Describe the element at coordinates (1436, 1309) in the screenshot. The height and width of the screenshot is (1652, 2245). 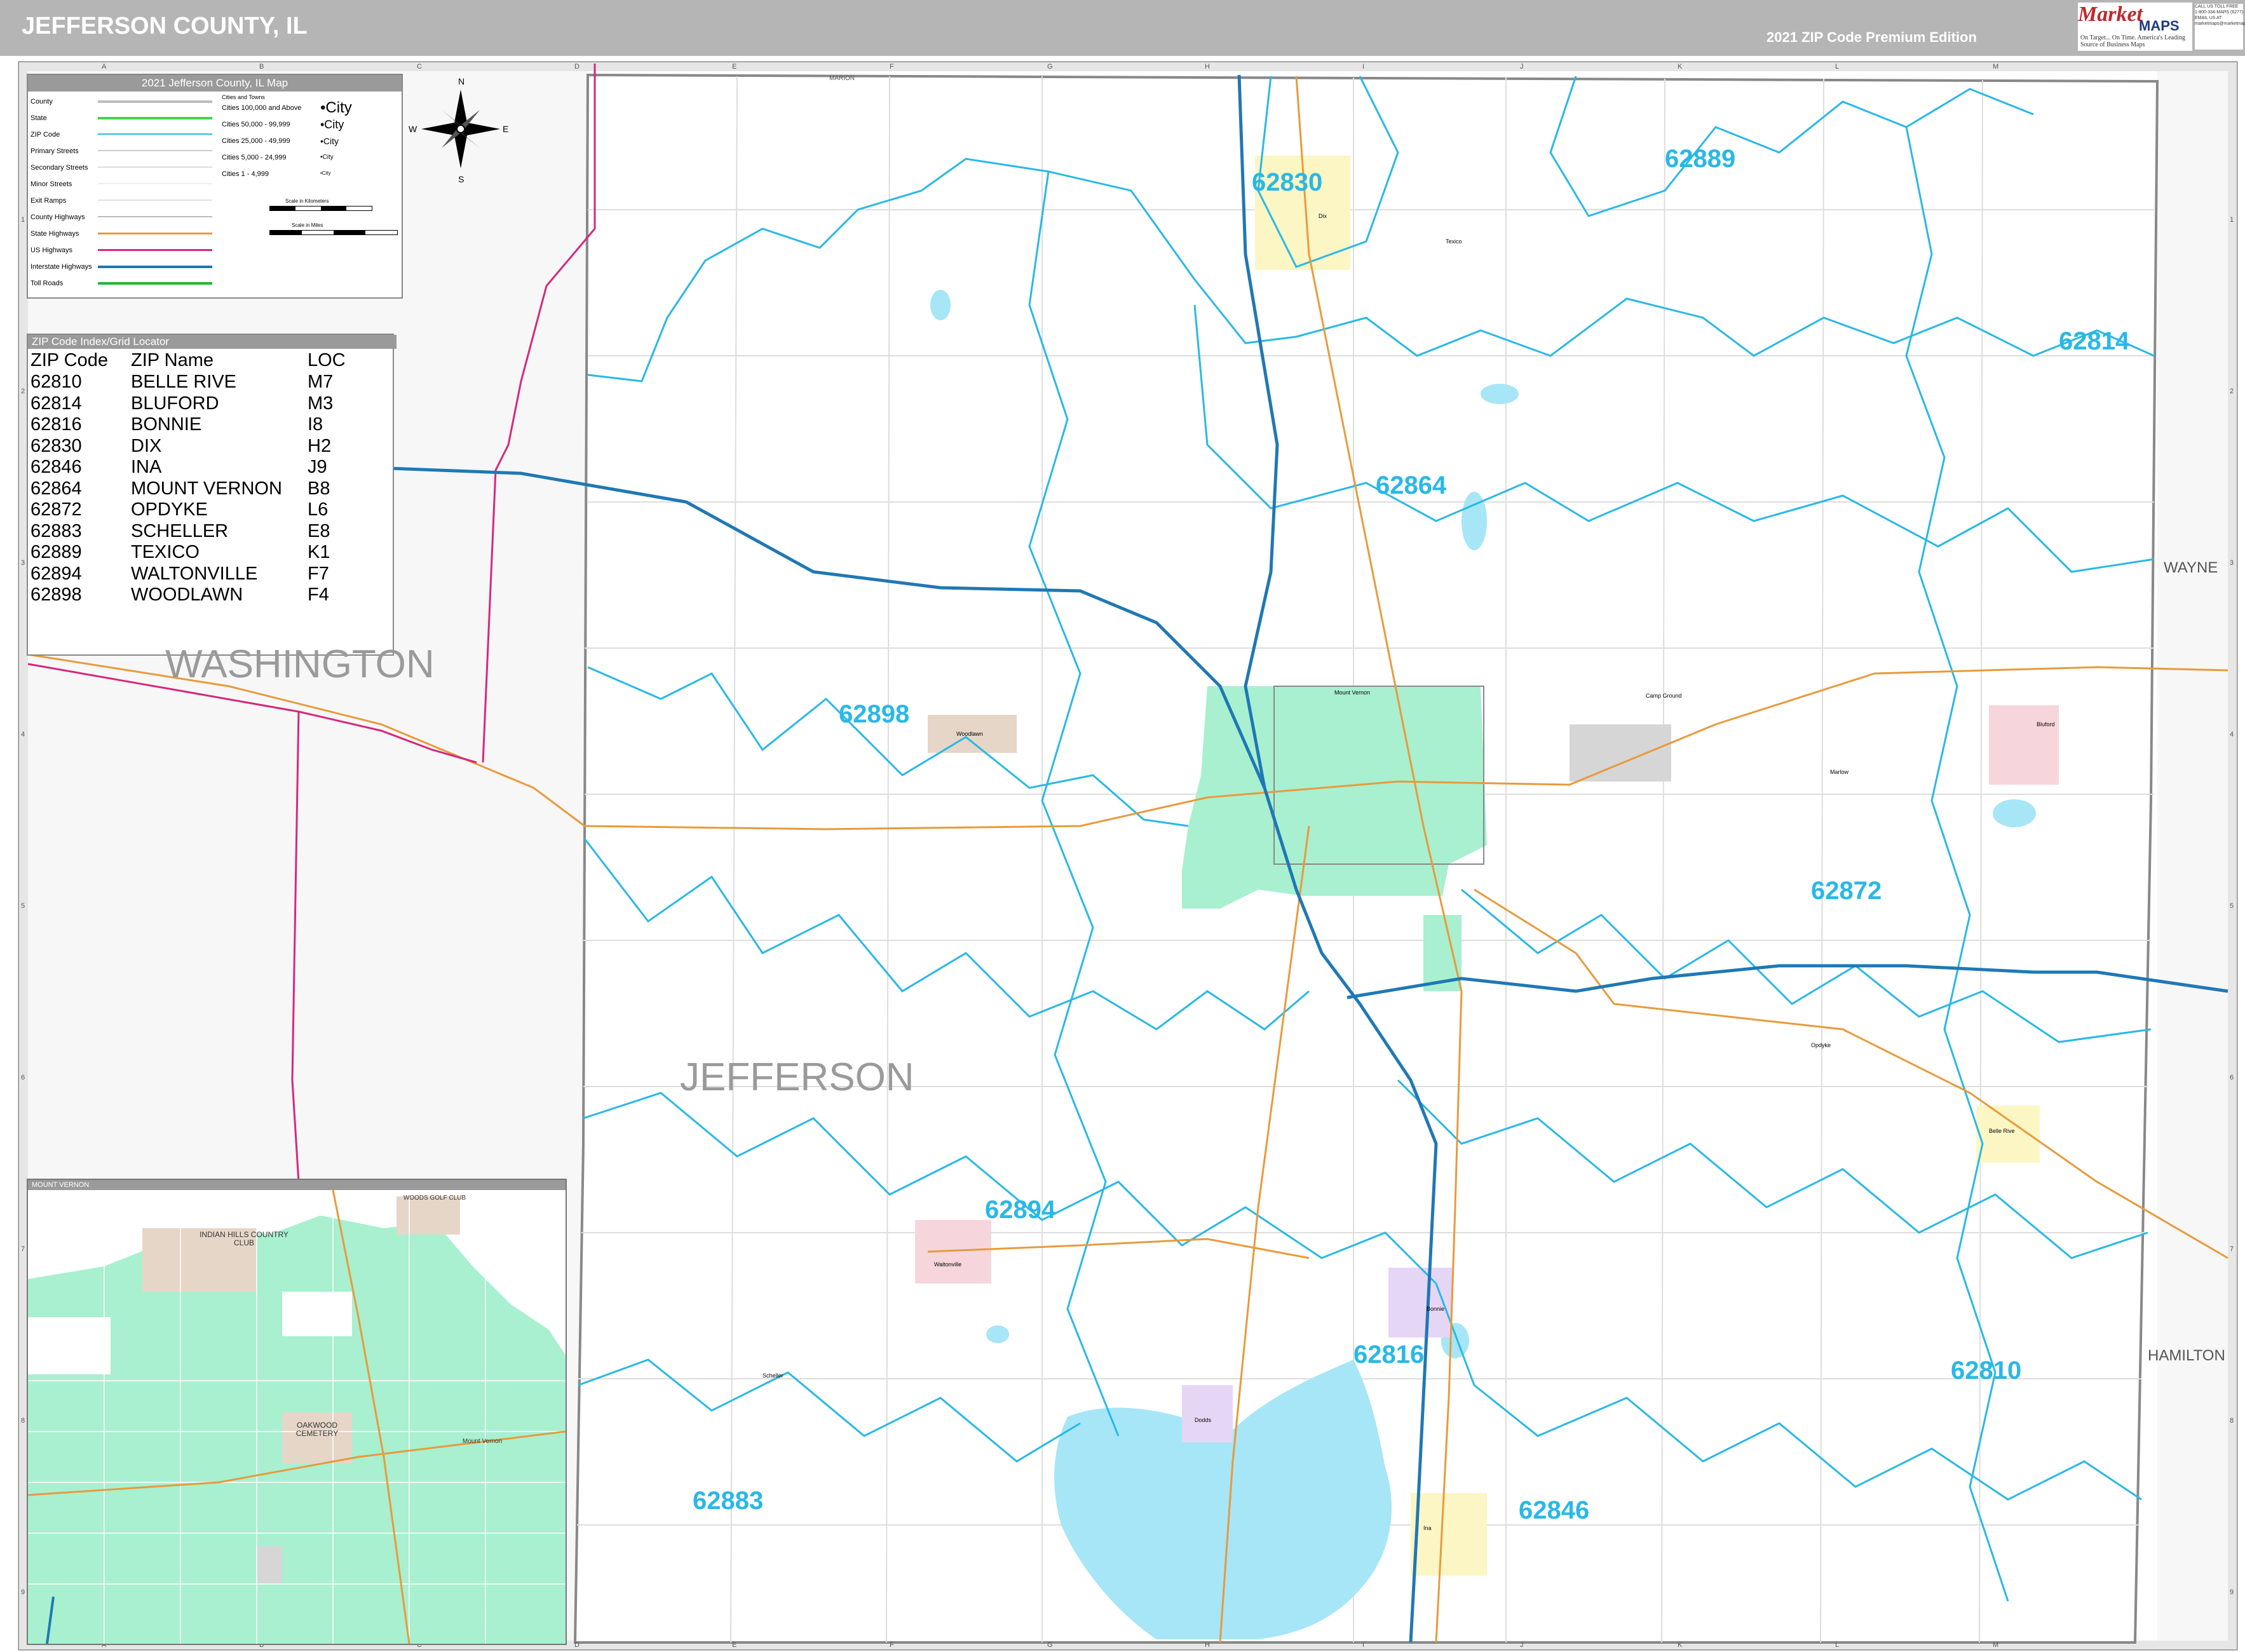
I see `town-label: Bonnie` at that location.